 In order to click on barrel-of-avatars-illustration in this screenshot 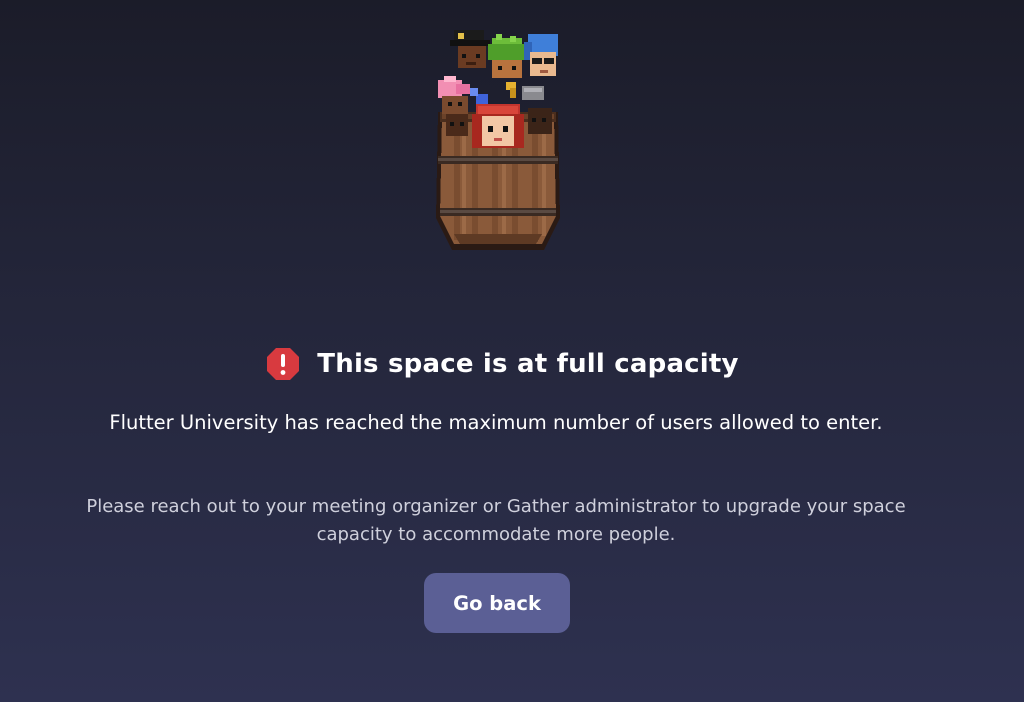, I will do `click(498, 140)`.